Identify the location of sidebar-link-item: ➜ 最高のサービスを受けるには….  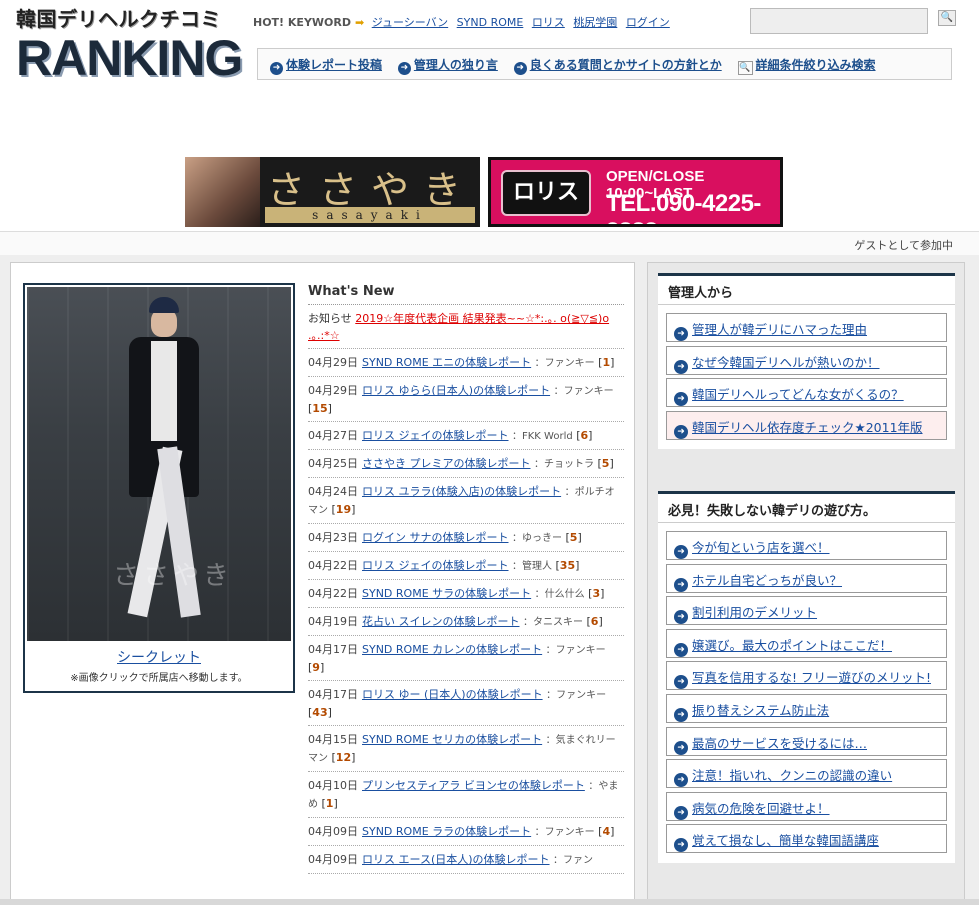
(806, 741).